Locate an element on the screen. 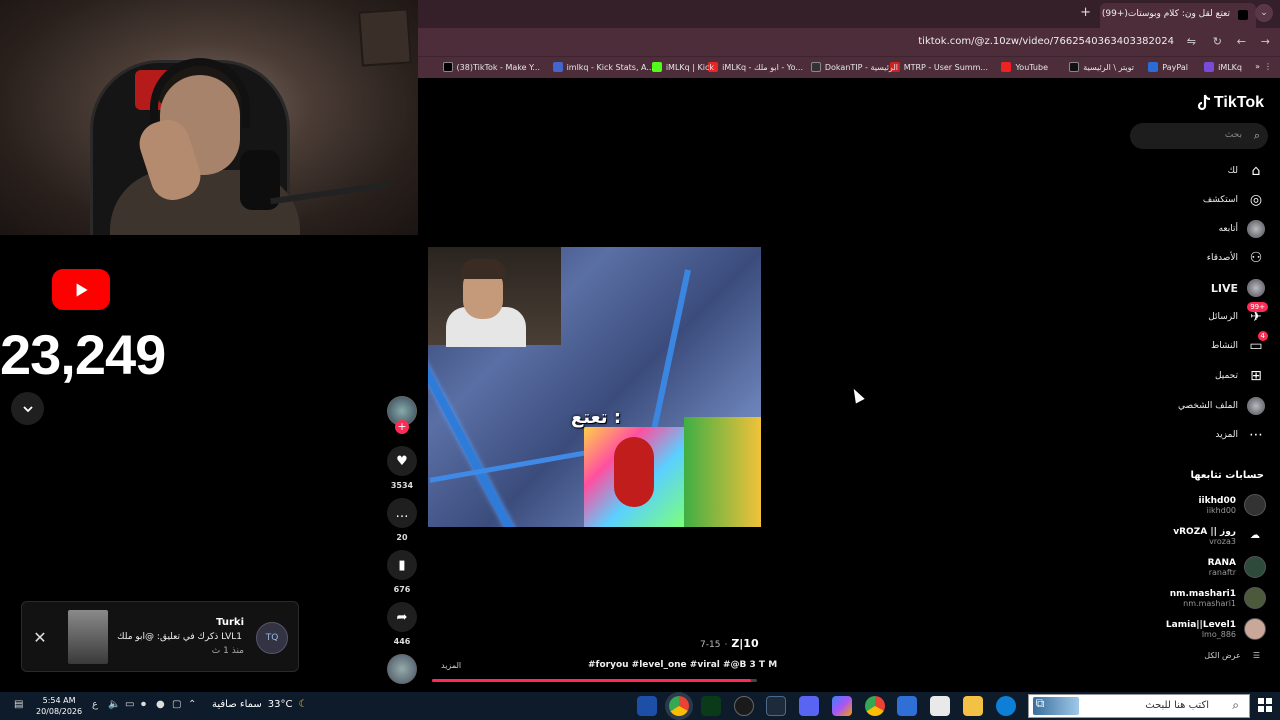  weather-widget: سماء صافية 33°C ☾ is located at coordinates (259, 704).